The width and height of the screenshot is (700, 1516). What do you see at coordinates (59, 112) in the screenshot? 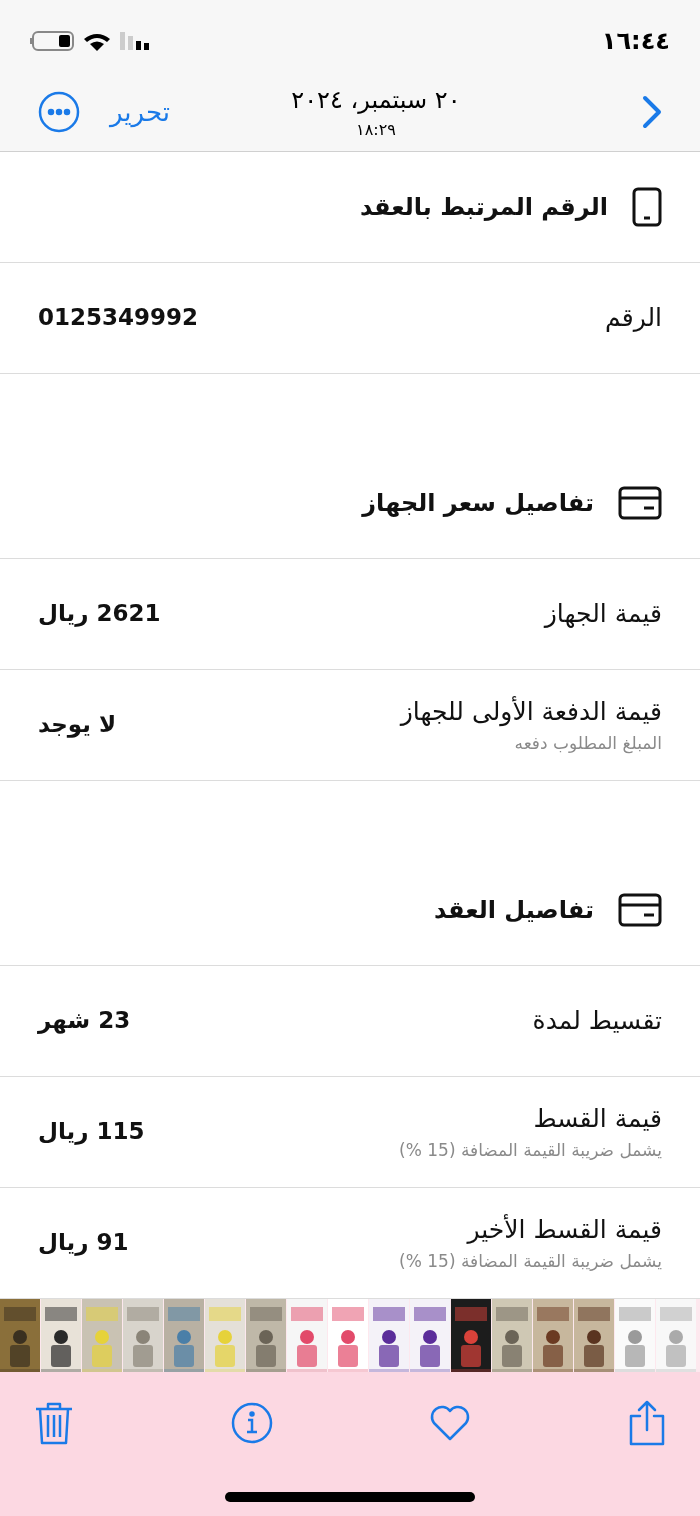
I see `more-icon` at bounding box center [59, 112].